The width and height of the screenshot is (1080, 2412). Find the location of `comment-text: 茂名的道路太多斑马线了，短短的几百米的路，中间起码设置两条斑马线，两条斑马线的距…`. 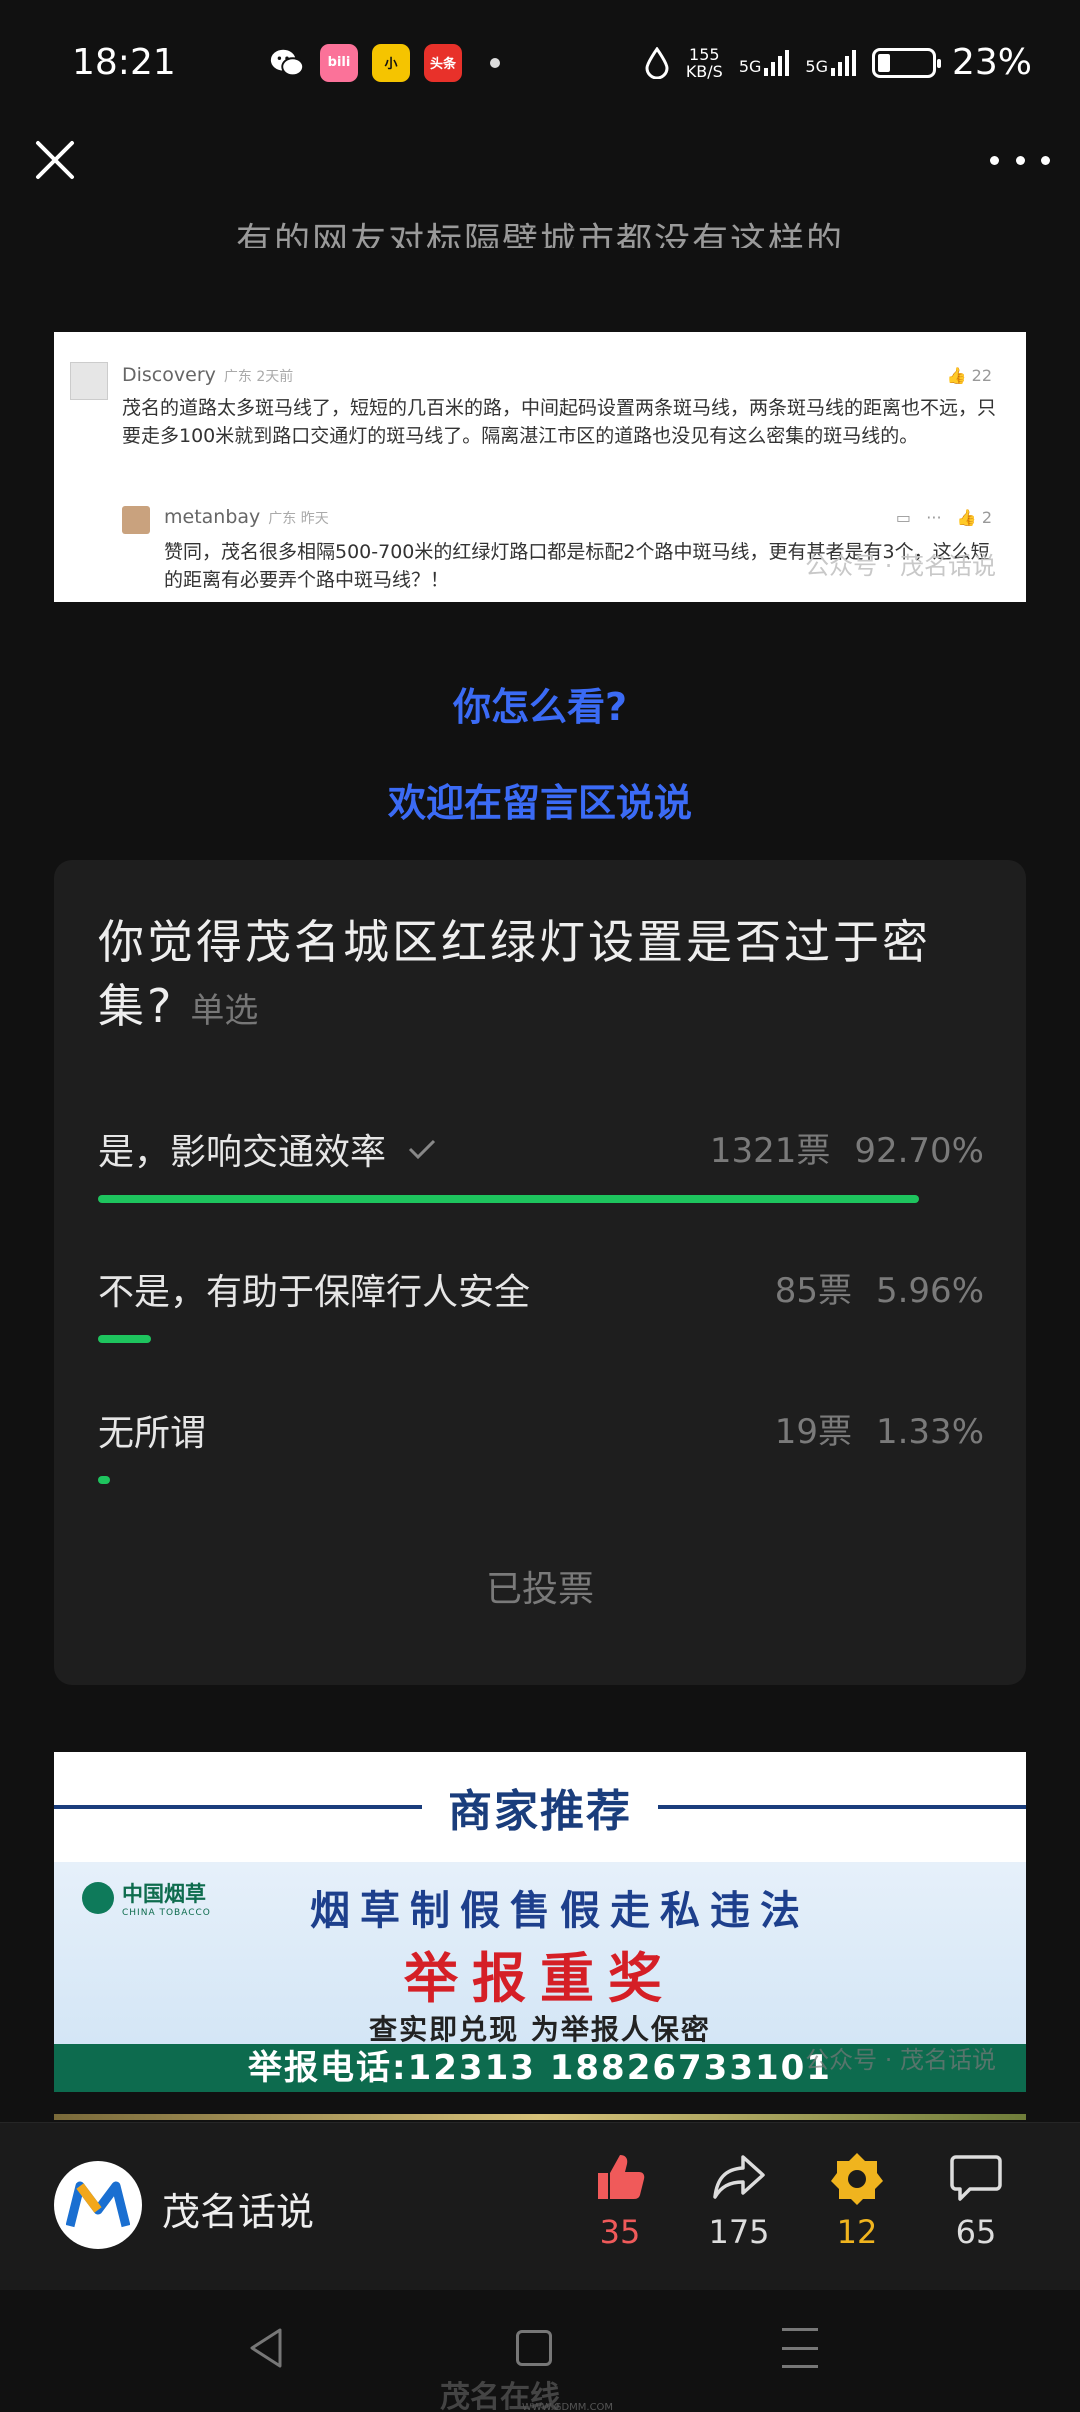

comment-text: 茂名的道路太多斑马线了，短短的几百米的路，中间起码设置两条斑马线，两条斑马线的距… is located at coordinates (559, 422).